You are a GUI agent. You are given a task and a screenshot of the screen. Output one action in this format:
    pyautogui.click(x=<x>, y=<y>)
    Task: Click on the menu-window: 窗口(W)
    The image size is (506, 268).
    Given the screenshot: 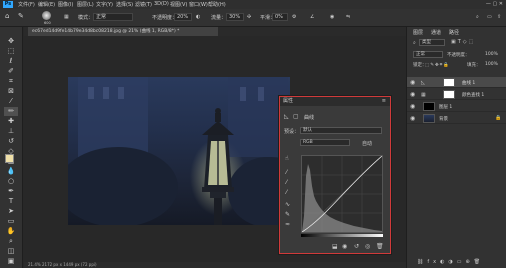 What is the action you would take?
    pyautogui.click(x=198, y=4)
    